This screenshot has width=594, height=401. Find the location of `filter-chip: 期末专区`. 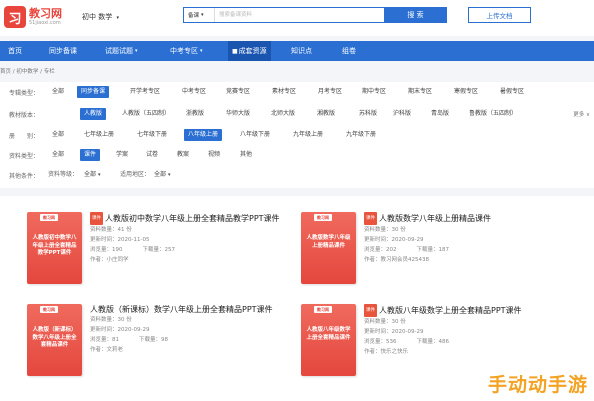

filter-chip: 期末专区 is located at coordinates (420, 92).